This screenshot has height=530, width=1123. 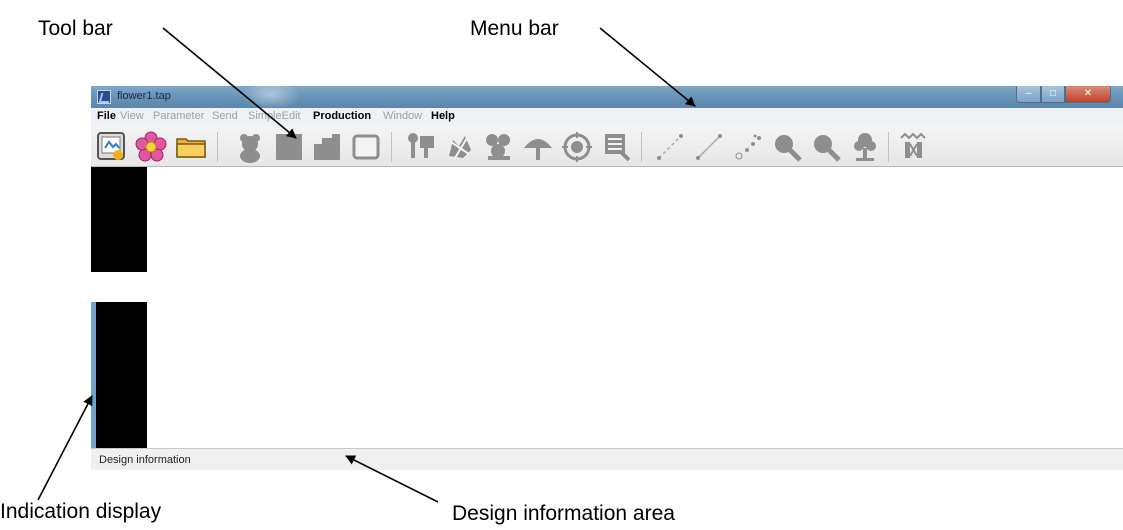 What do you see at coordinates (647, 67) in the screenshot?
I see `menu-bar-arrow` at bounding box center [647, 67].